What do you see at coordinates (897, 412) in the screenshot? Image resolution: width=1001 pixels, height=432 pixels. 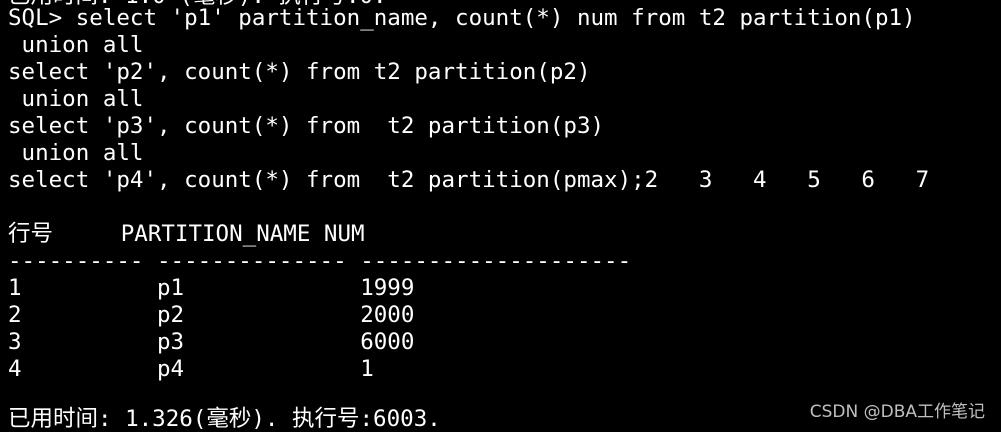 I see `watermark: CSDN @DBA工作笔记` at bounding box center [897, 412].